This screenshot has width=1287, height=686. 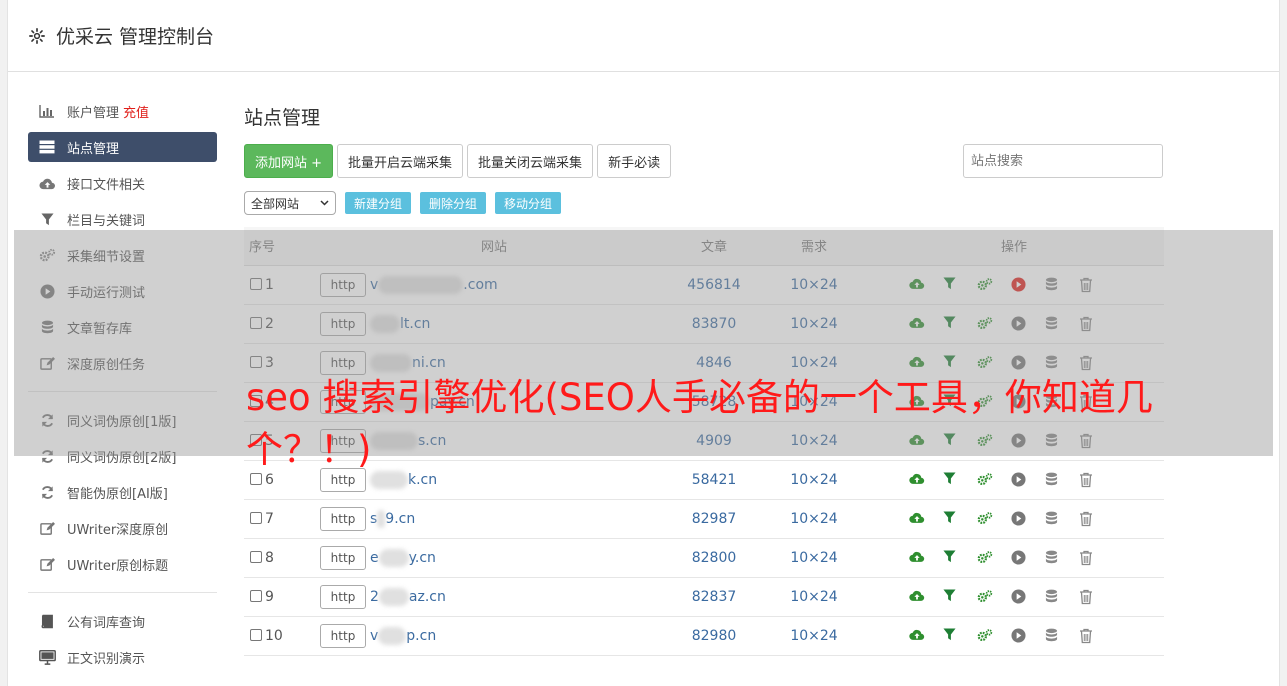 I want to click on bar-chart-icon, so click(x=47, y=111).